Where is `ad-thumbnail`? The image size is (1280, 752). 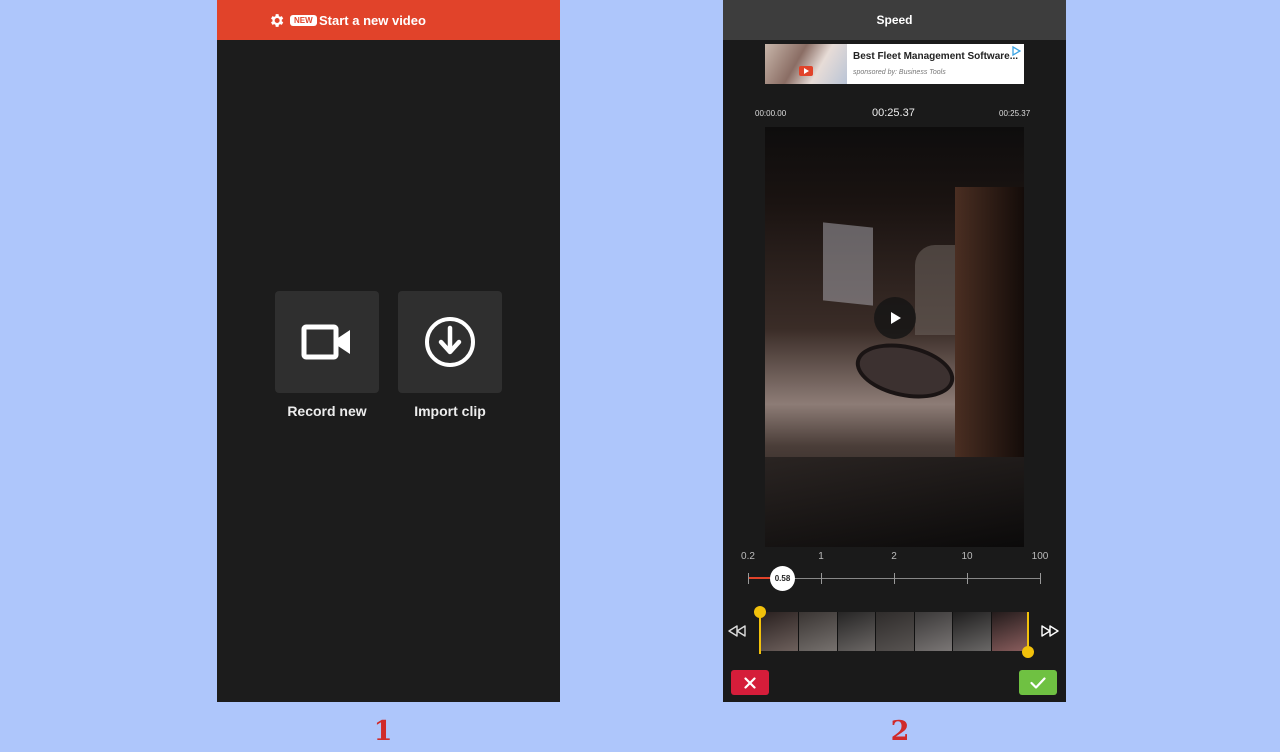 ad-thumbnail is located at coordinates (806, 64).